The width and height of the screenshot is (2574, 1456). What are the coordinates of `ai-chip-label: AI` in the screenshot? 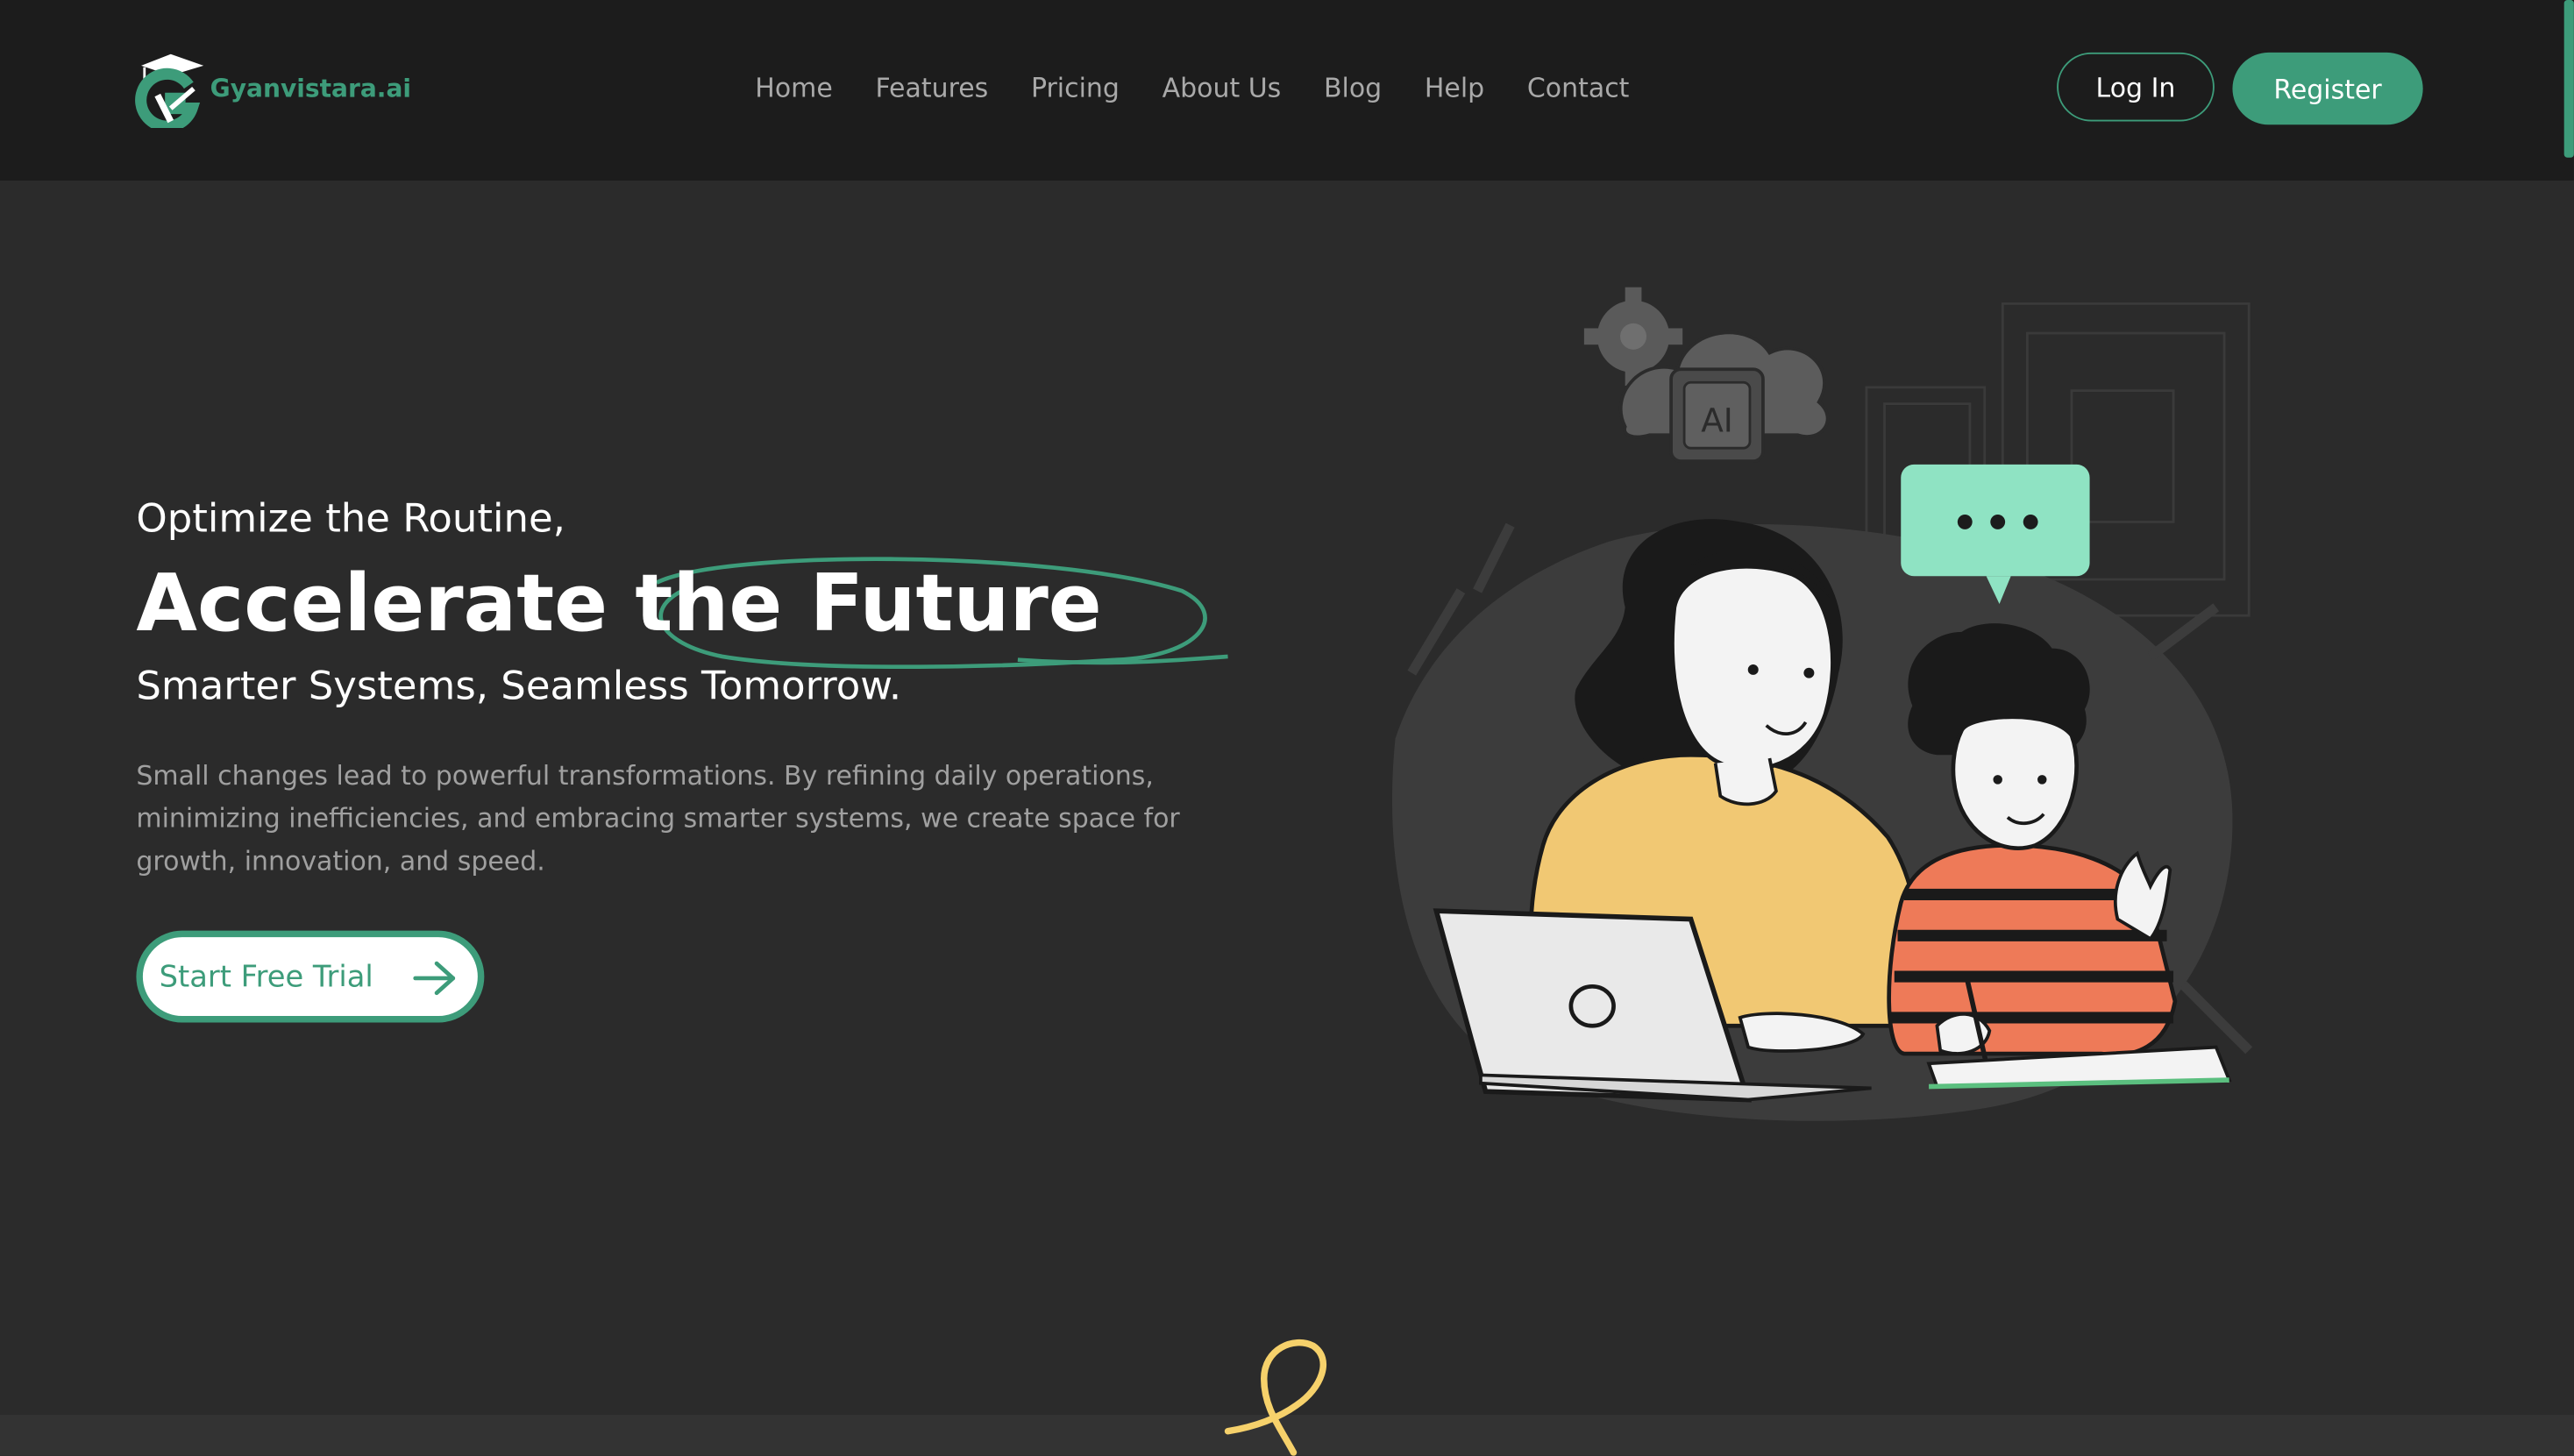 It's located at (1717, 420).